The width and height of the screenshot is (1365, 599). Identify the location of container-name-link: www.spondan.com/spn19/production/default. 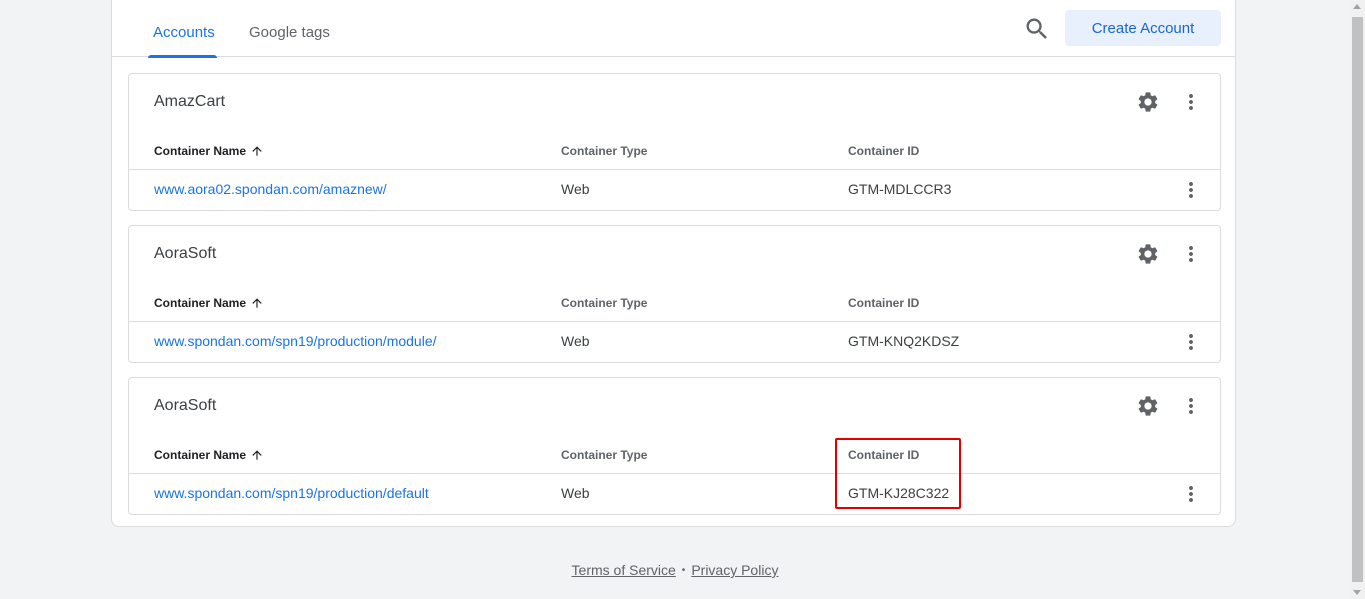
(291, 493).